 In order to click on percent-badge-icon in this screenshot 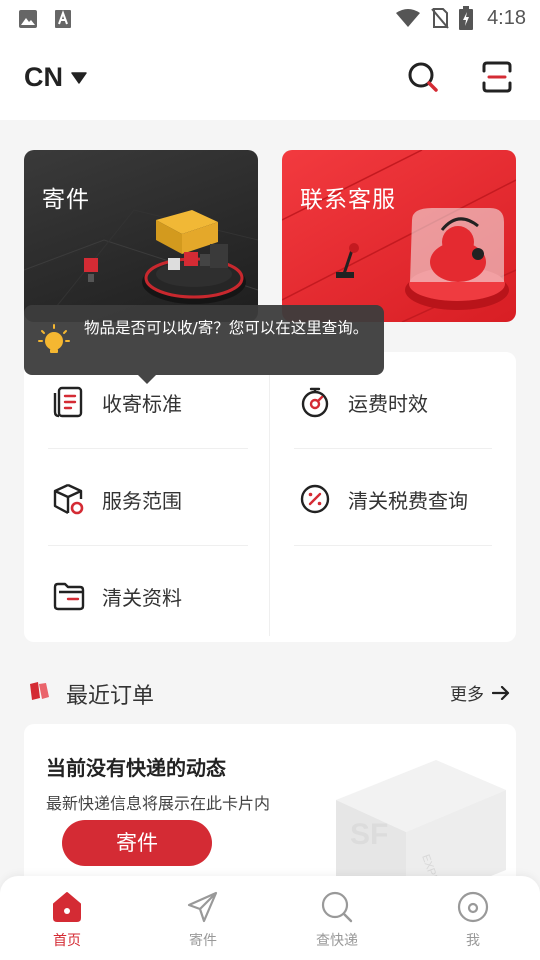, I will do `click(315, 499)`.